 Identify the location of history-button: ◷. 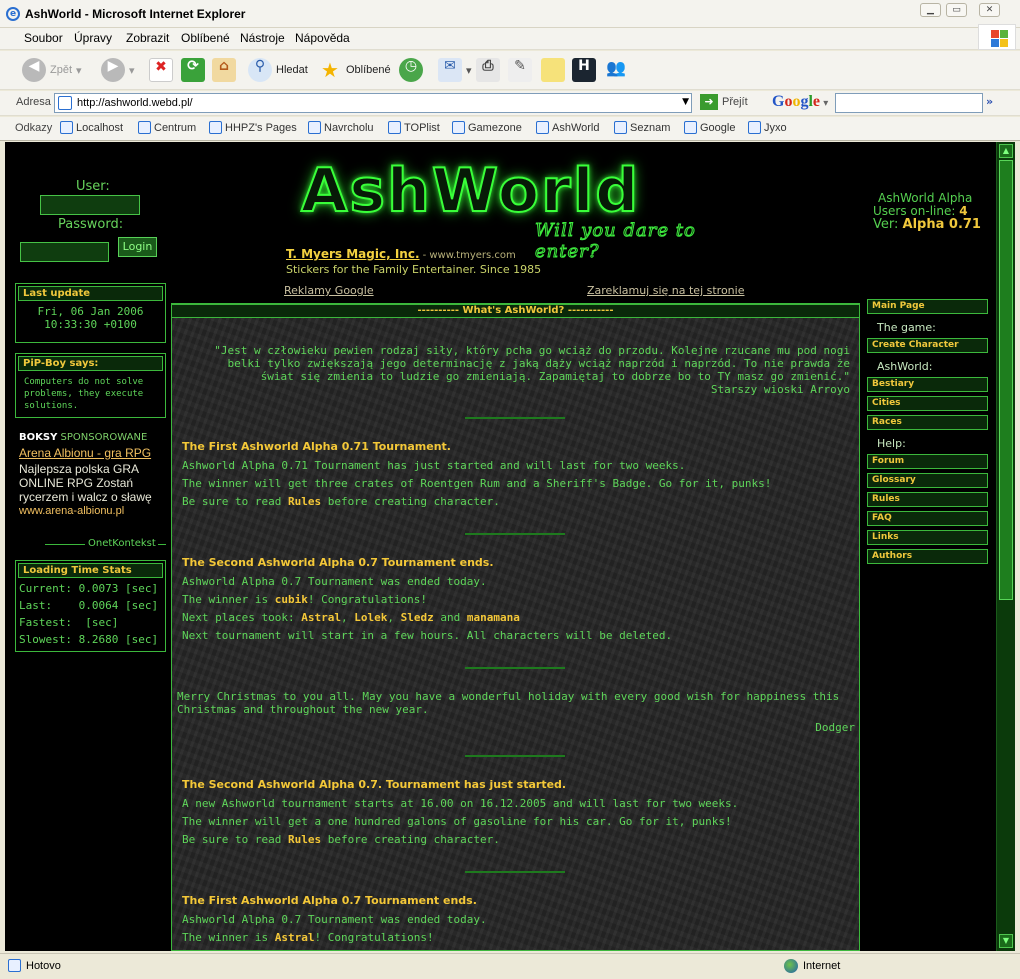
(411, 70).